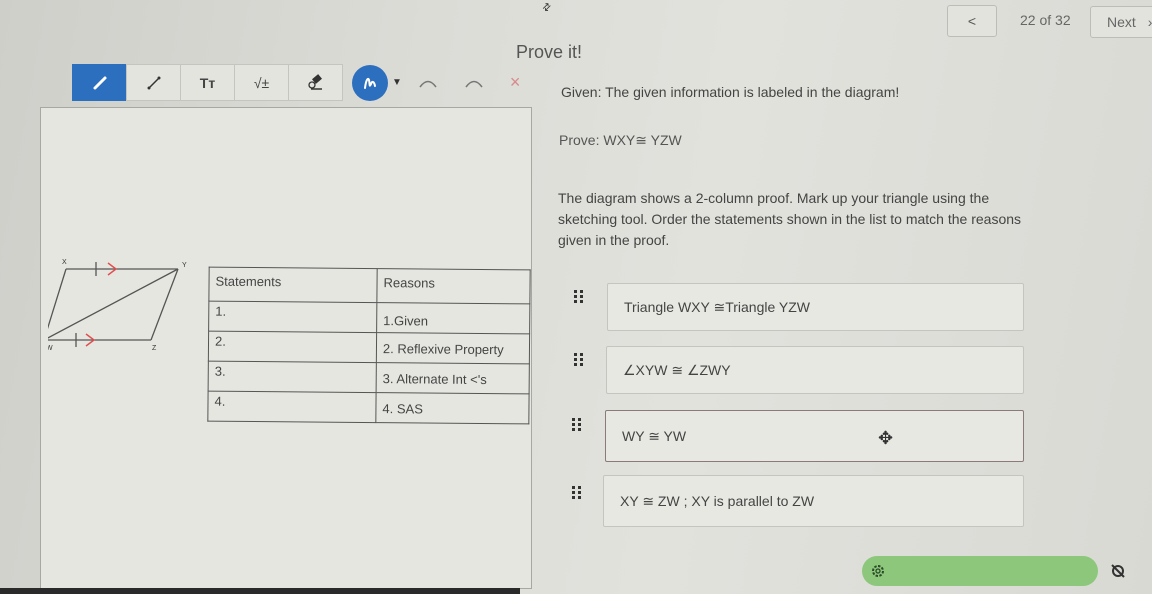 Image resolution: width=1152 pixels, height=594 pixels. I want to click on screen-edge, so click(260, 591).